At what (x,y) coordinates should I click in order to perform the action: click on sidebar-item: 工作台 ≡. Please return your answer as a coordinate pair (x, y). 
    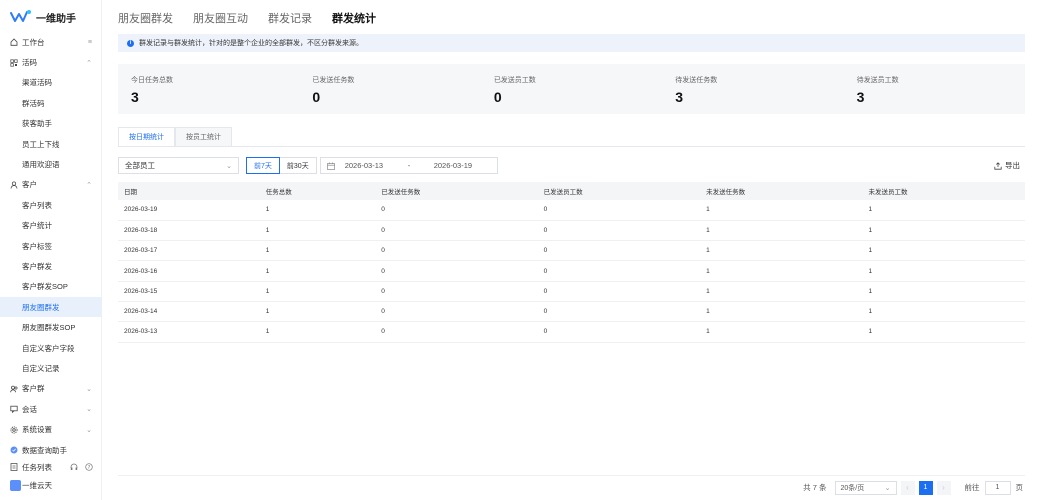
    Looking at the image, I should click on (51, 42).